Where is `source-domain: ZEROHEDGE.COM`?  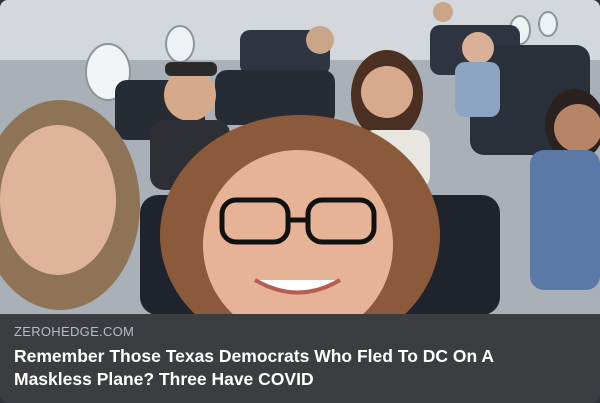 source-domain: ZEROHEDGE.COM is located at coordinates (300, 331).